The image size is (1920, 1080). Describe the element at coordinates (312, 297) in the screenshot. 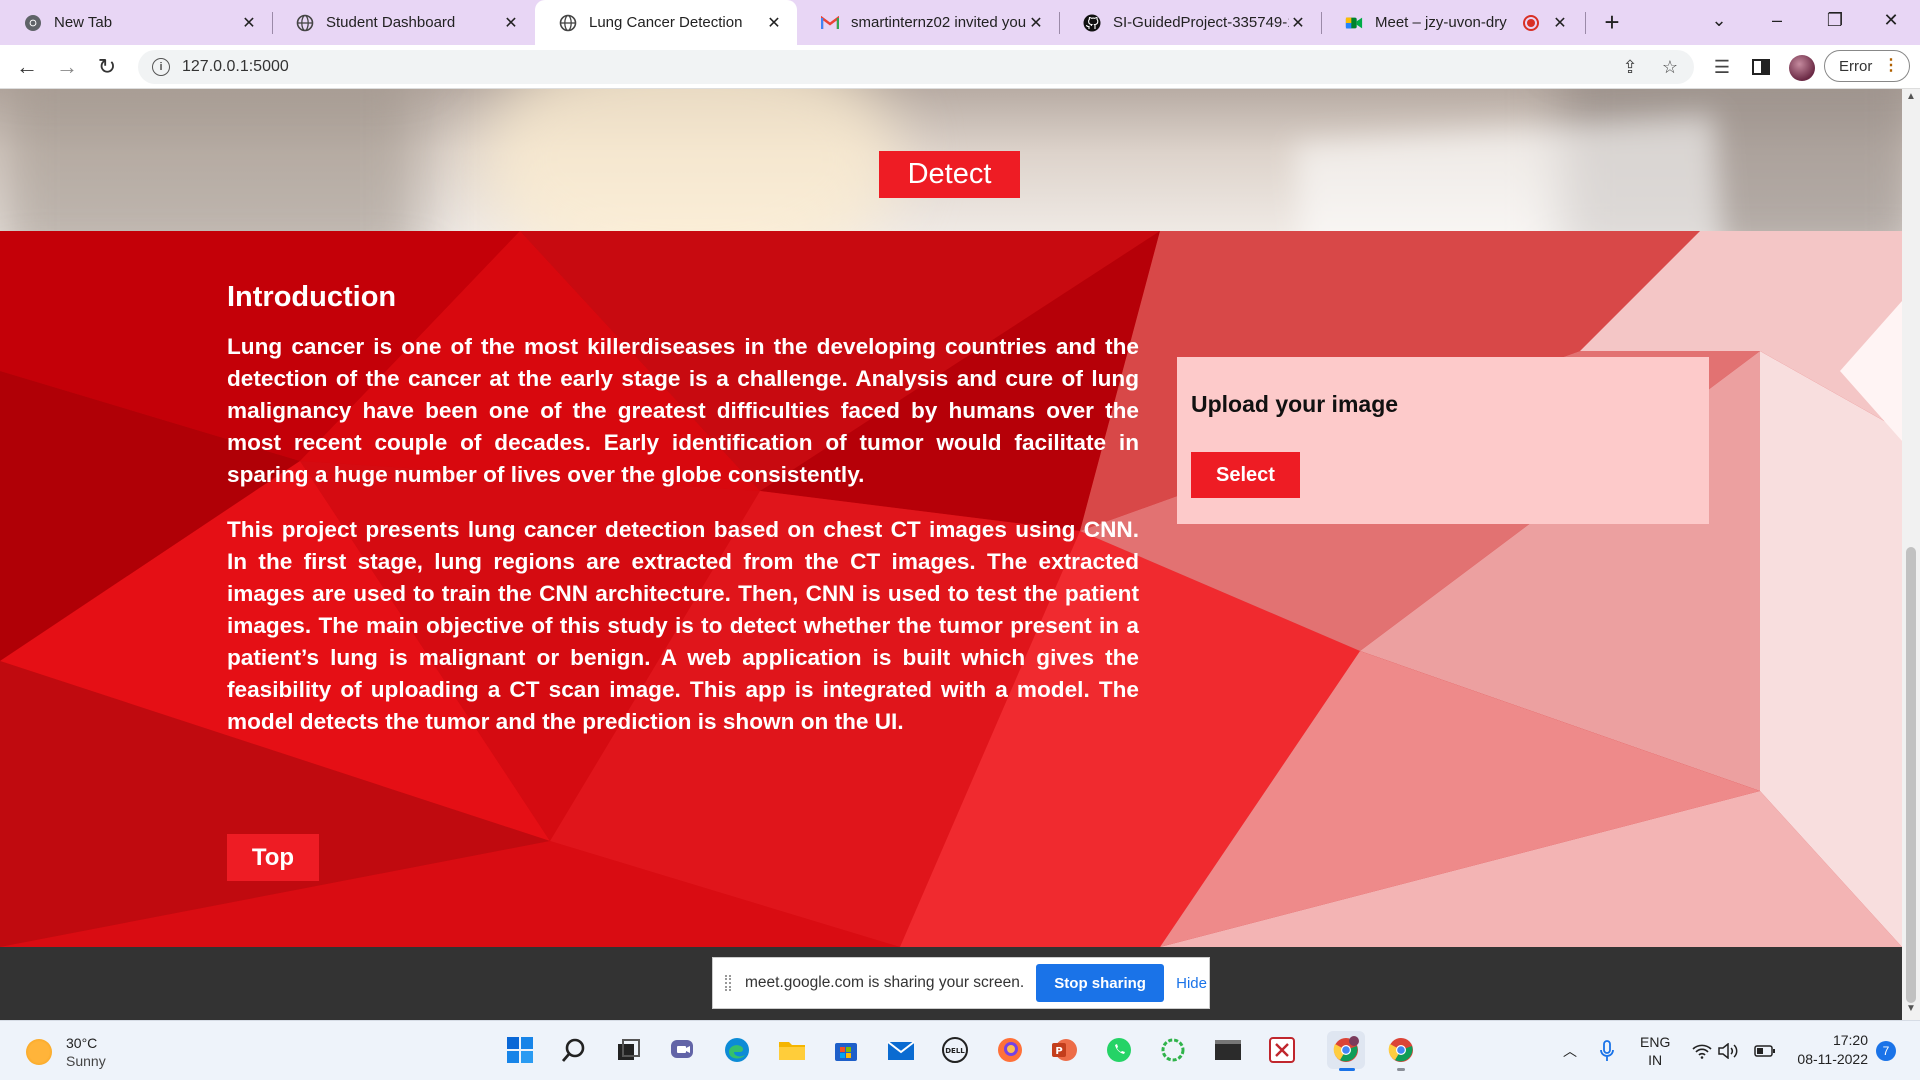

I see `intro-title: Introduction` at that location.